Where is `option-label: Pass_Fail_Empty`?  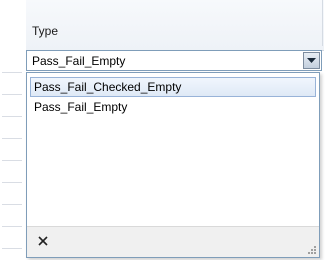 option-label: Pass_Fail_Empty is located at coordinates (81, 107).